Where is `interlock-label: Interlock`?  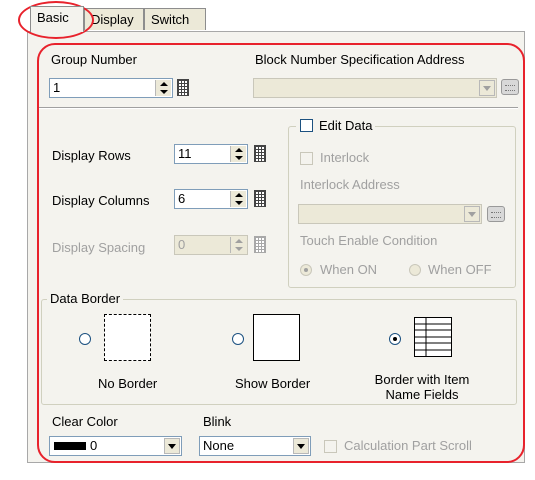 interlock-label: Interlock is located at coordinates (345, 157).